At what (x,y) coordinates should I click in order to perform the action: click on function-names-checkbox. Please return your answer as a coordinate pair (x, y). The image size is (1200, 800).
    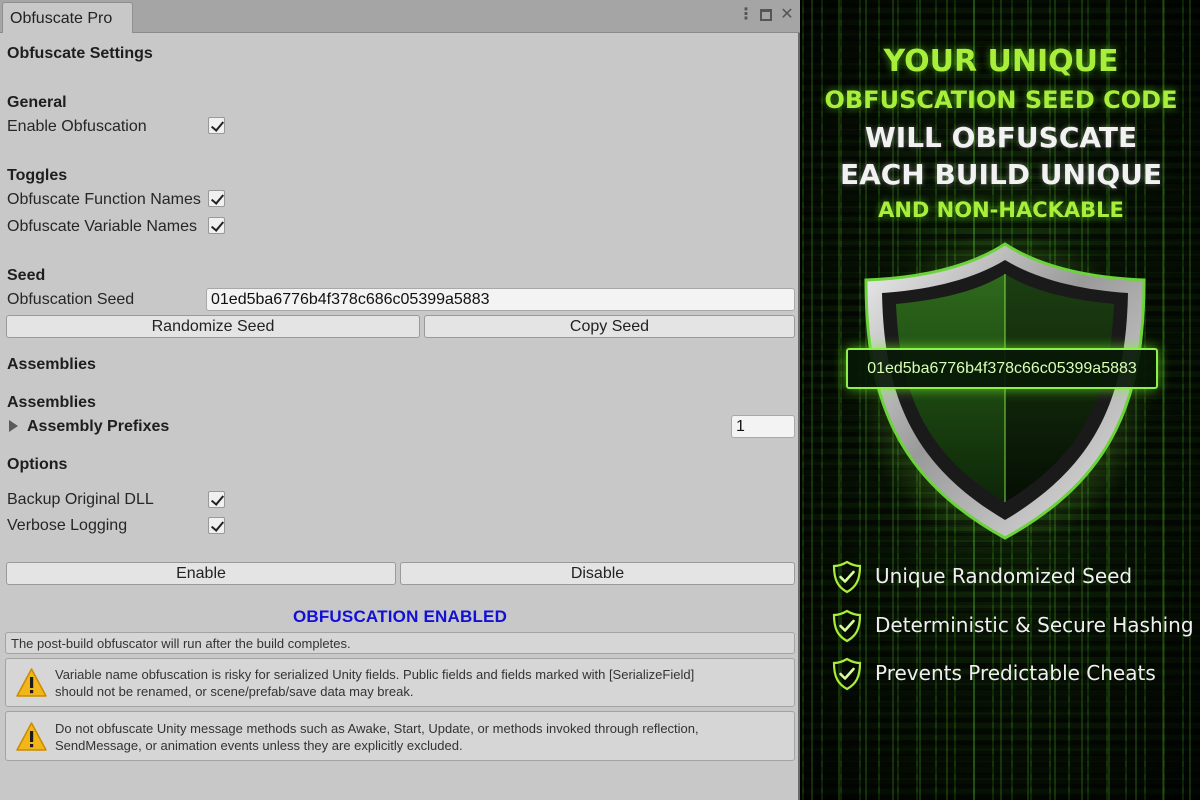
    Looking at the image, I should click on (216, 198).